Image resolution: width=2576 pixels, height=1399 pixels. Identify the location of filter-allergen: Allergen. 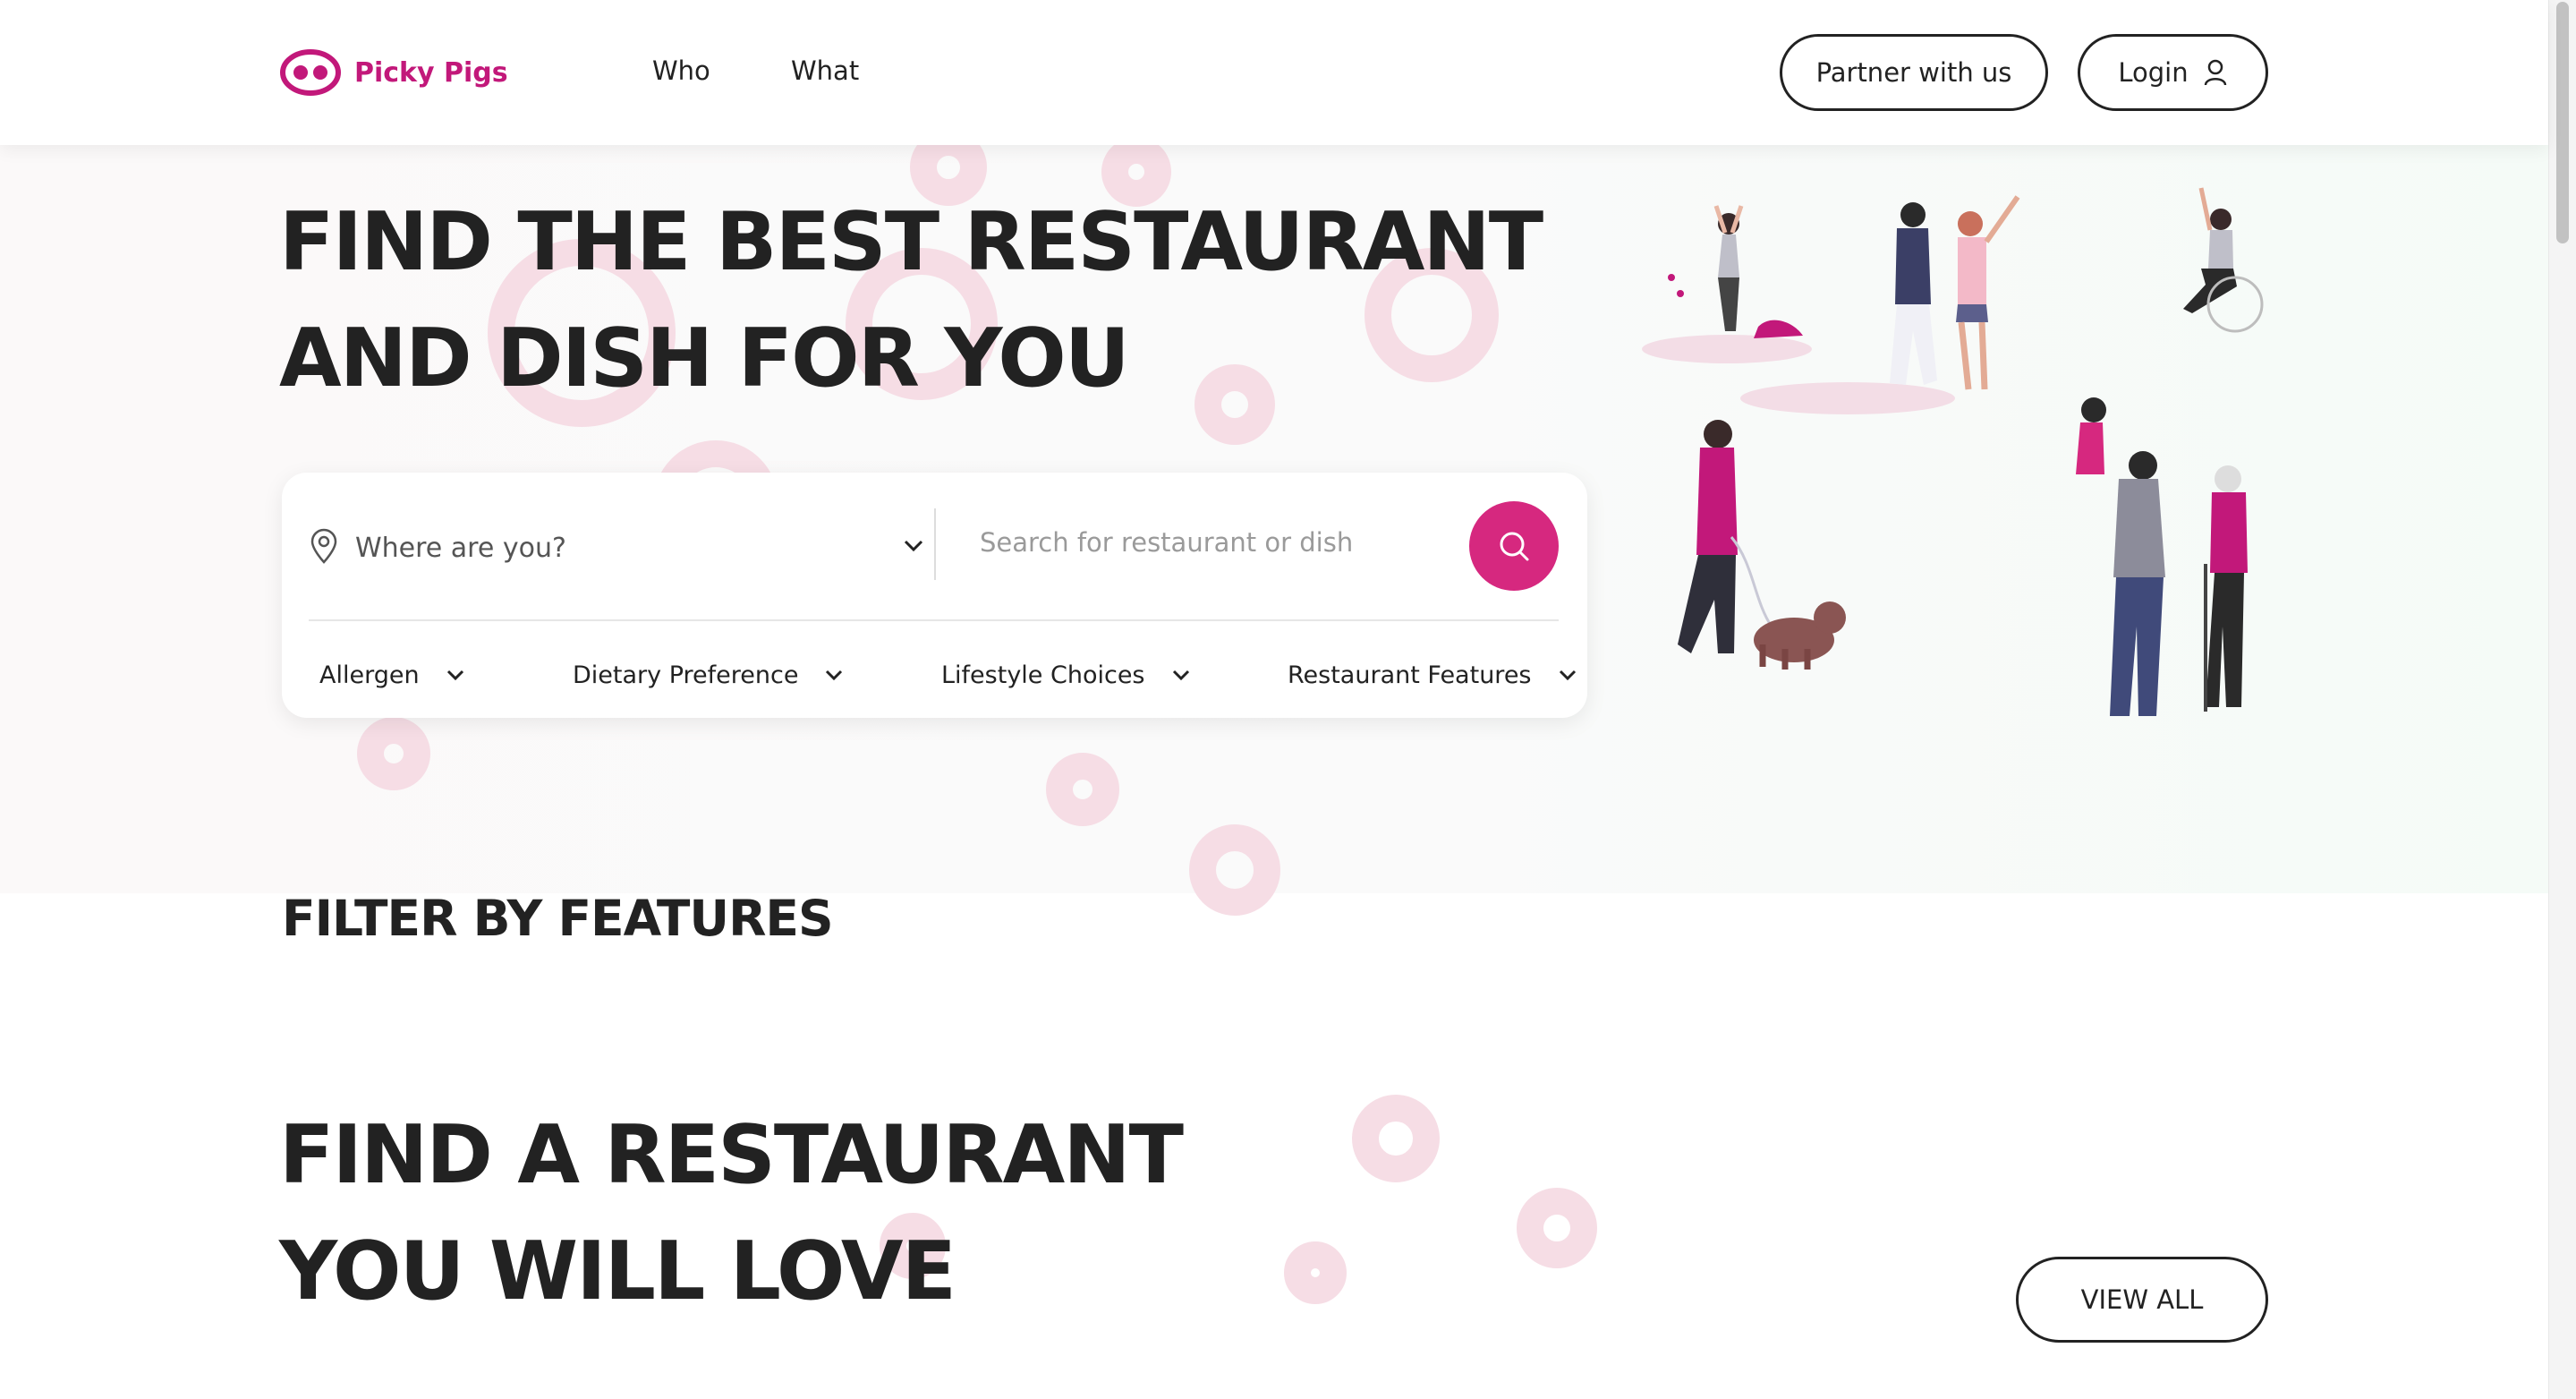
(392, 675).